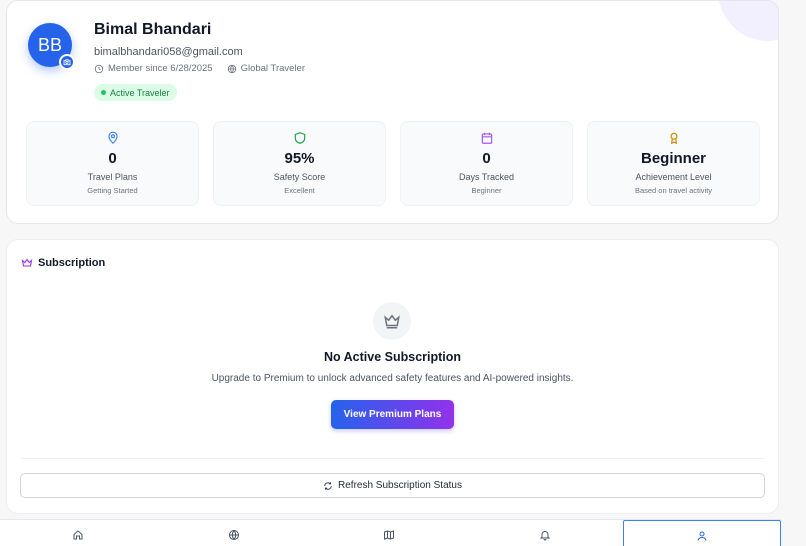 This screenshot has height=546, width=806. I want to click on map-pin-icon, so click(112, 138).